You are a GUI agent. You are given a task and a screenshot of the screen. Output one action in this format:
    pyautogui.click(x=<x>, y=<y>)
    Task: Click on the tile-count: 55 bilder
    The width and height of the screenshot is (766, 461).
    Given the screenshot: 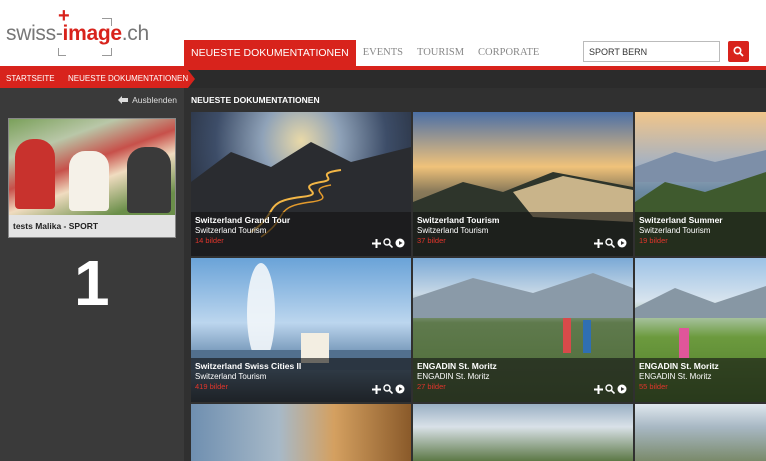 What is the action you would take?
    pyautogui.click(x=653, y=386)
    